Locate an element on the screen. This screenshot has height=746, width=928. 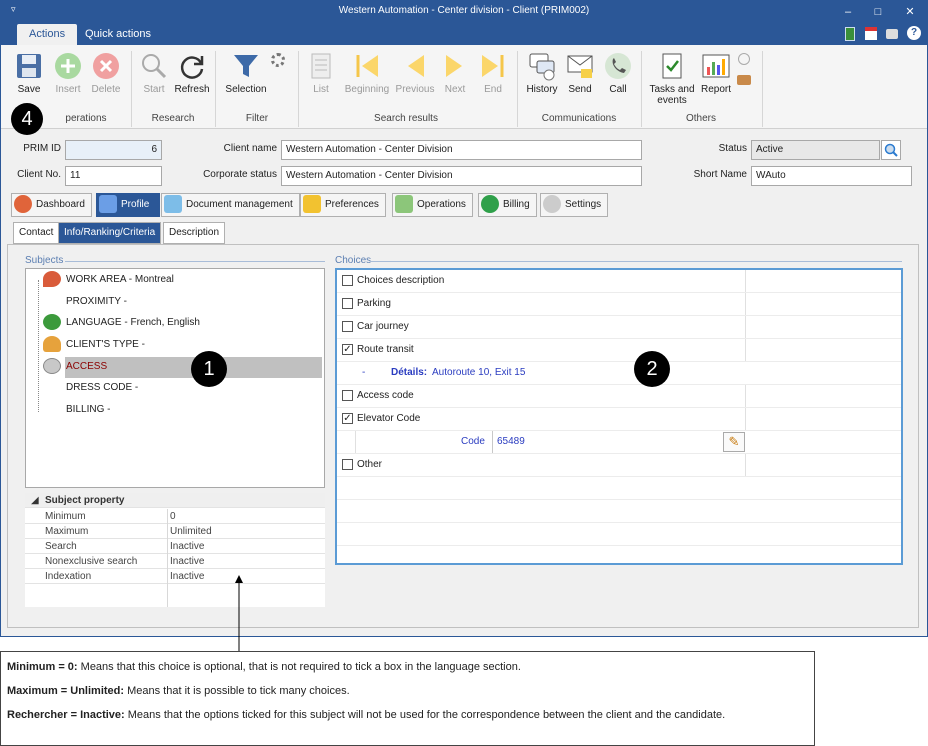
short-name-field: WAuto is located at coordinates (831, 176).